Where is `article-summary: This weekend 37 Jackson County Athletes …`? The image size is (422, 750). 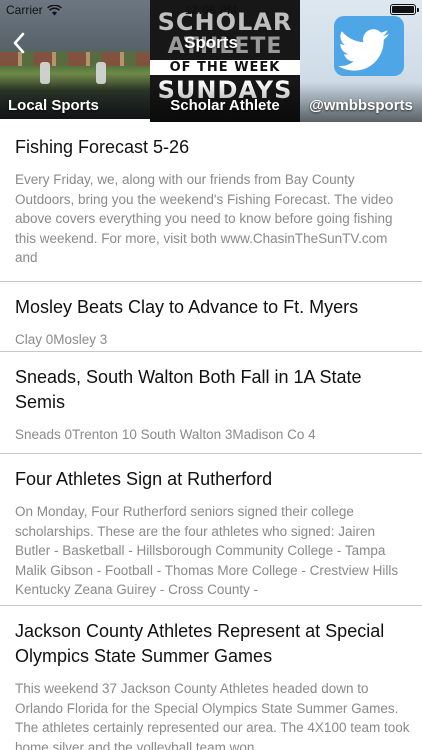 article-summary: This weekend 37 Jackson County Athletes … is located at coordinates (212, 715).